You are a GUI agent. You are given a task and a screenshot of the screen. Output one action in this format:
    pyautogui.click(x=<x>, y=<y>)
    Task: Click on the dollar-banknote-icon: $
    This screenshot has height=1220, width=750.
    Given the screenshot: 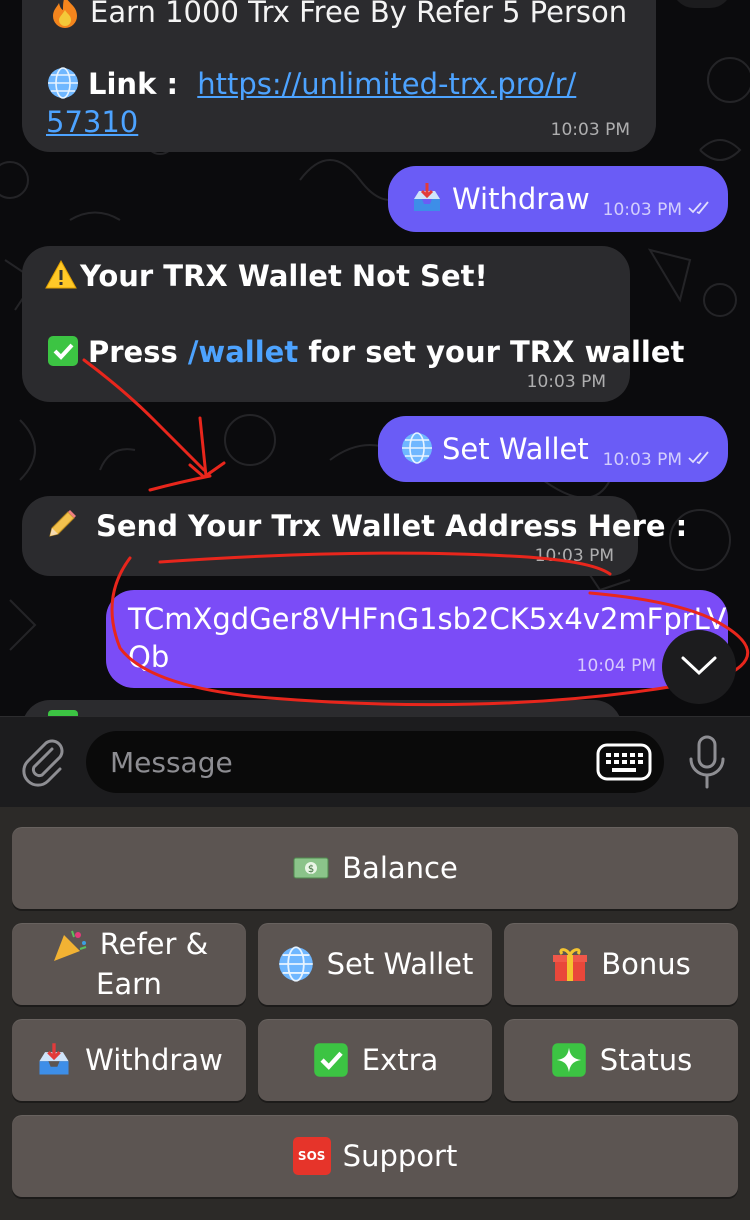 What is the action you would take?
    pyautogui.click(x=311, y=868)
    